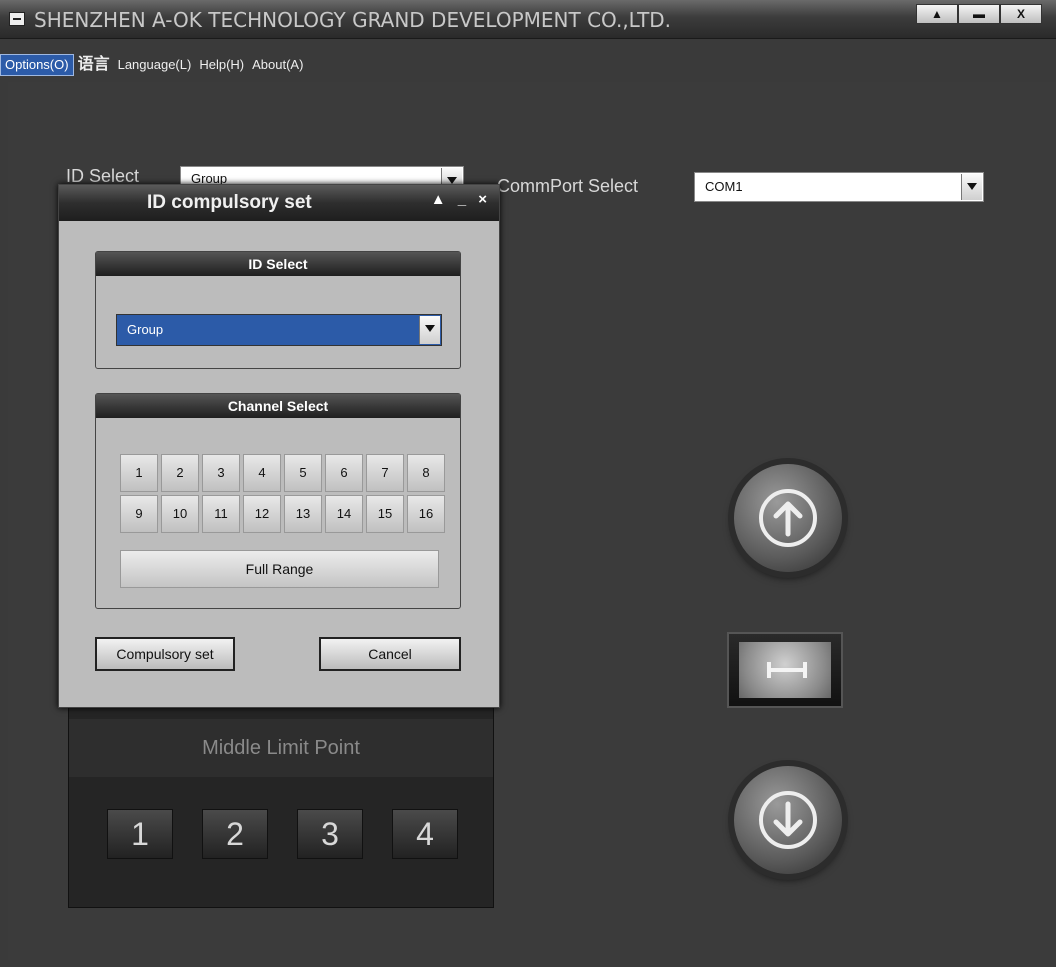 This screenshot has width=1056, height=967. Describe the element at coordinates (140, 834) in the screenshot. I see `limit-point-1-button: 1` at that location.